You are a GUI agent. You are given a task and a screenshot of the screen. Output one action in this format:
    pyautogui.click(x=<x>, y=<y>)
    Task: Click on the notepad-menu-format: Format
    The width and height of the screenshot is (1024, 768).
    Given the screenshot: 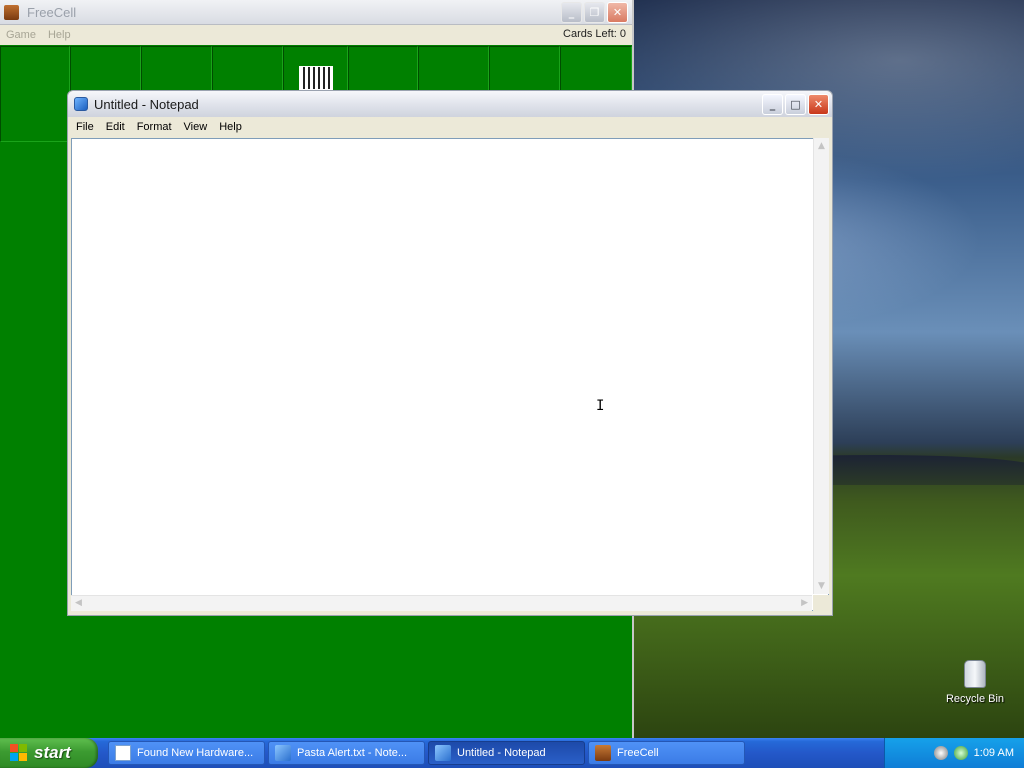 What is the action you would take?
    pyautogui.click(x=154, y=127)
    